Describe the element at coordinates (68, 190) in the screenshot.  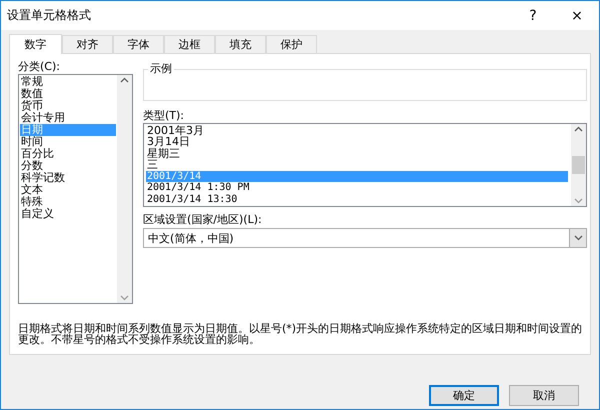
I see `category-item: 文本` at that location.